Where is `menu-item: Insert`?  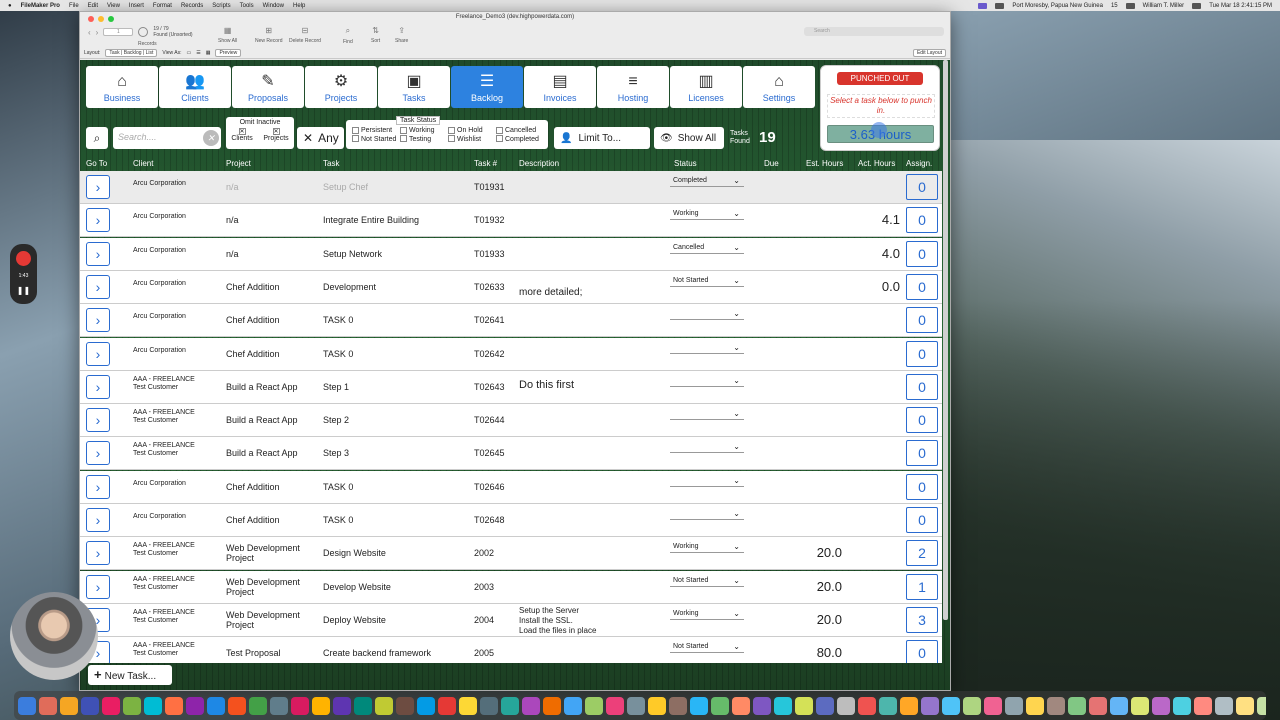
menu-item: Insert is located at coordinates (136, 6).